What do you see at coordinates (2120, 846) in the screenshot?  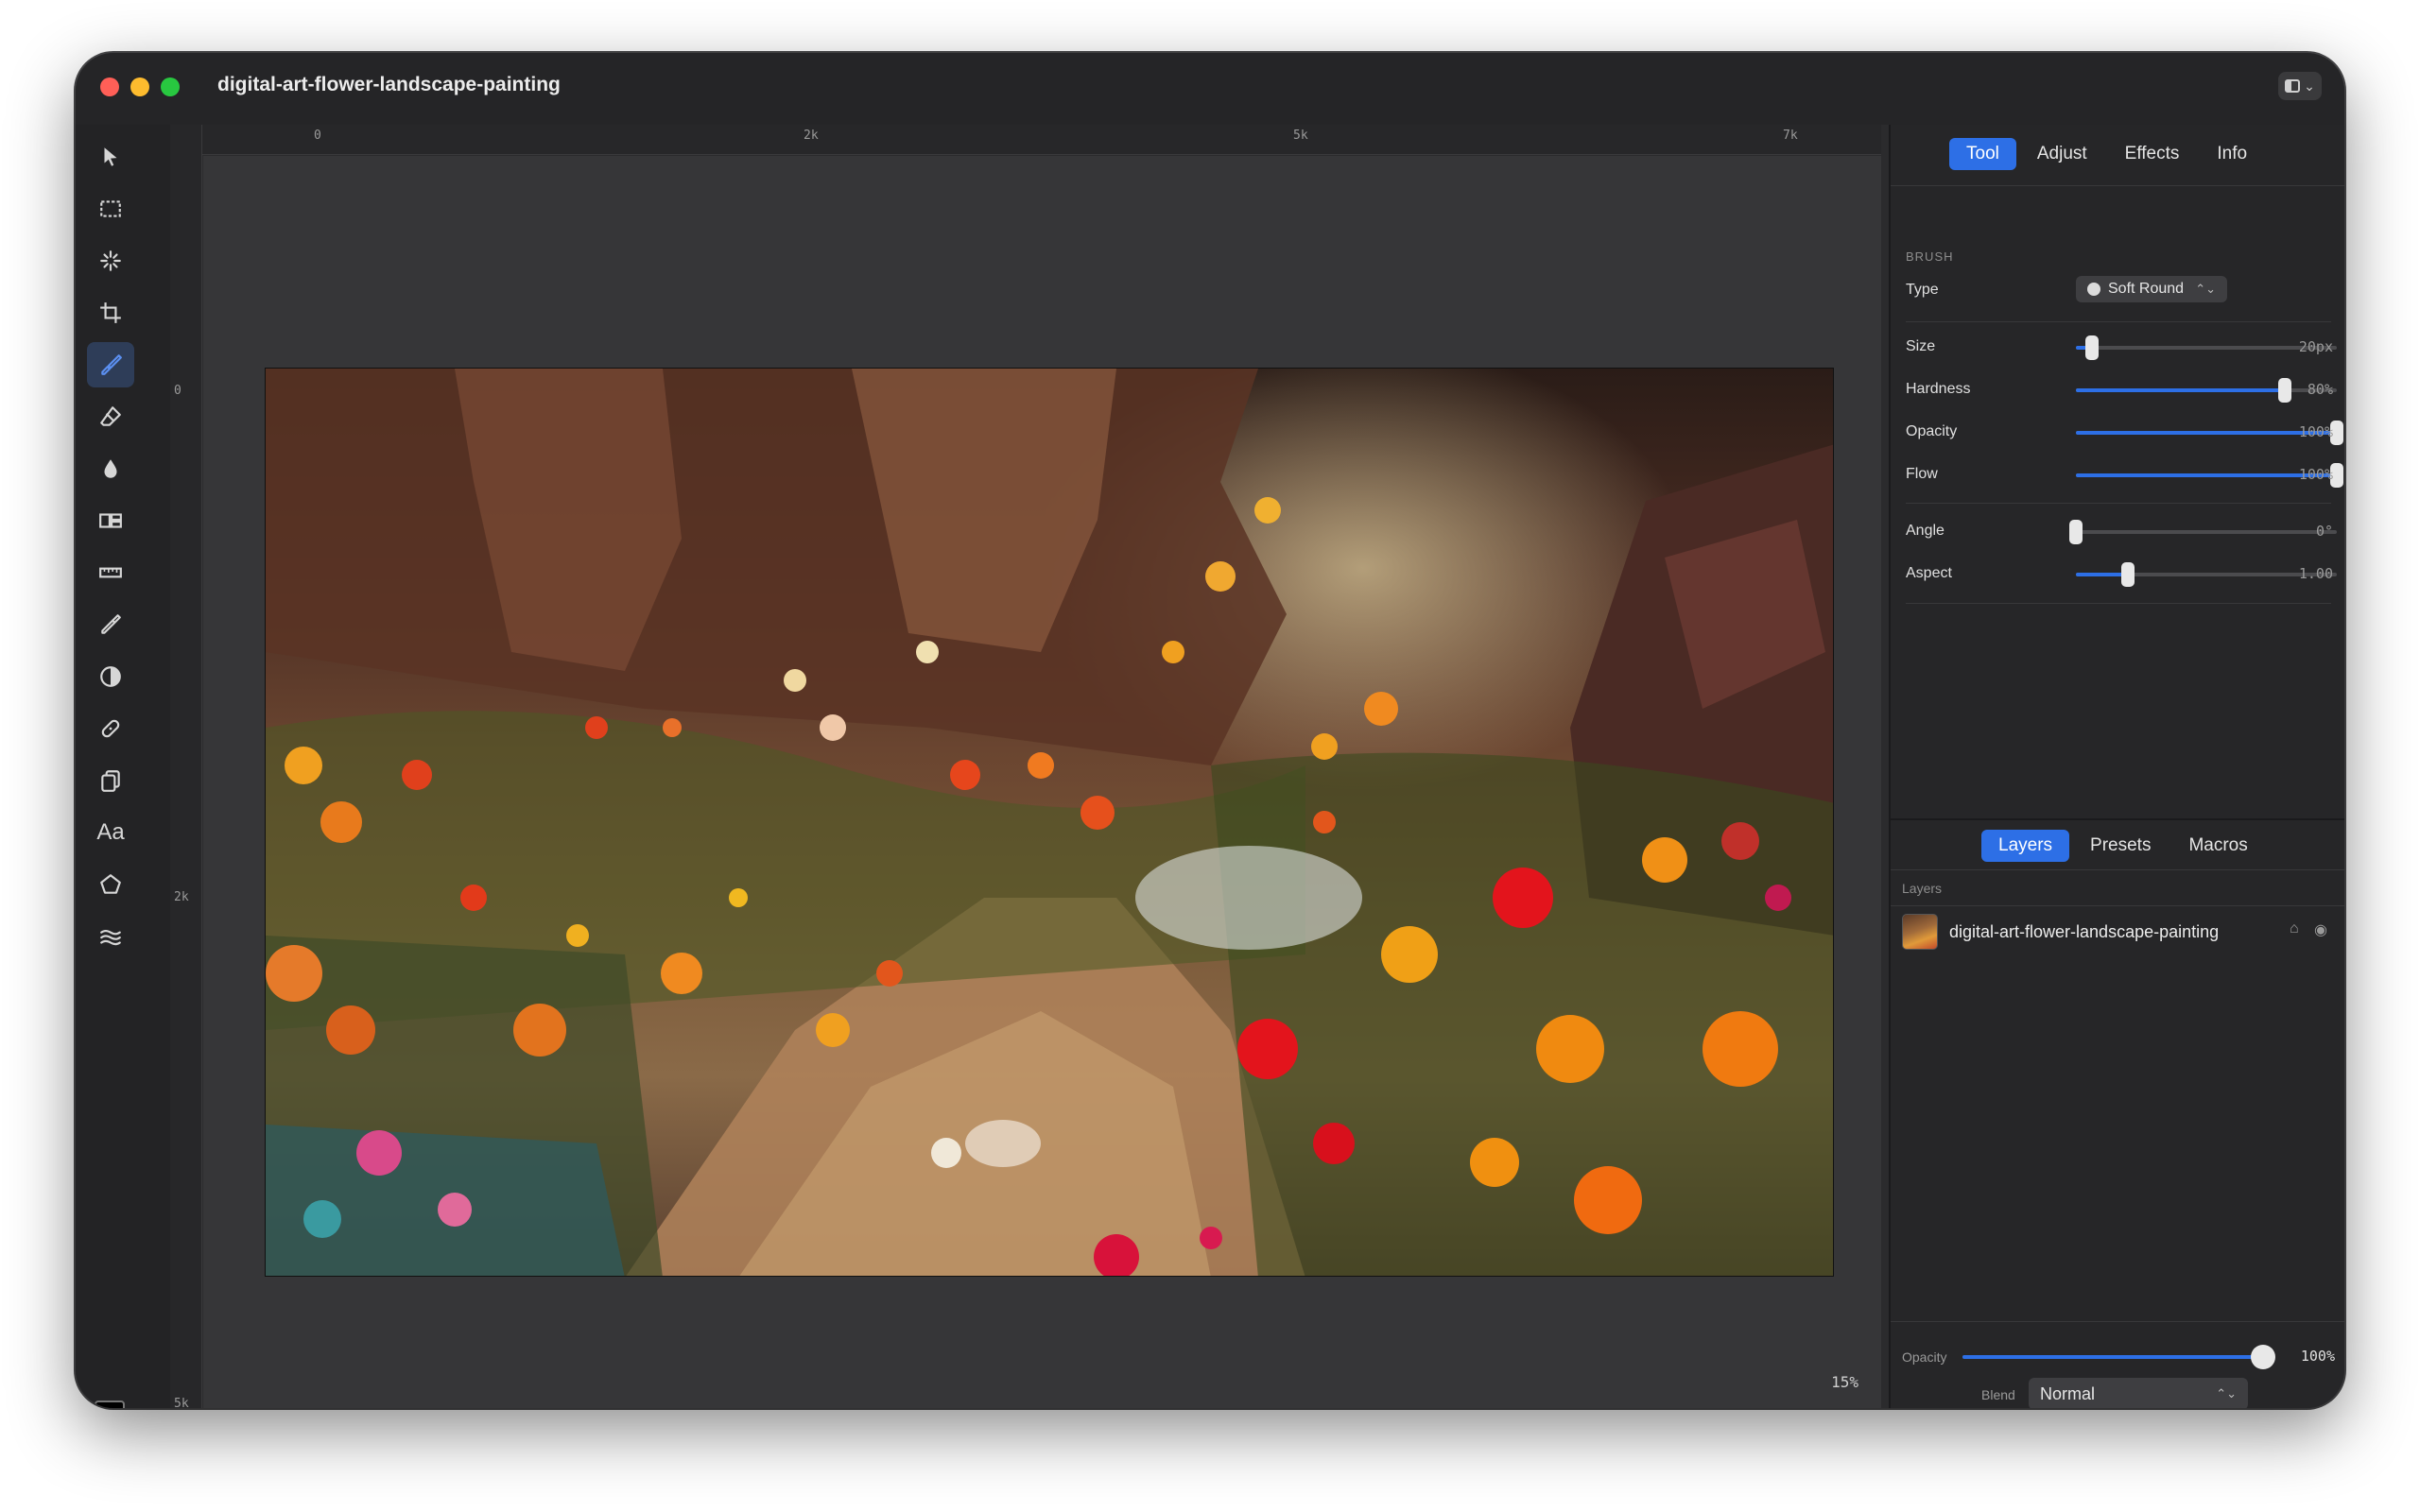 I see `tab-presets: Presets` at bounding box center [2120, 846].